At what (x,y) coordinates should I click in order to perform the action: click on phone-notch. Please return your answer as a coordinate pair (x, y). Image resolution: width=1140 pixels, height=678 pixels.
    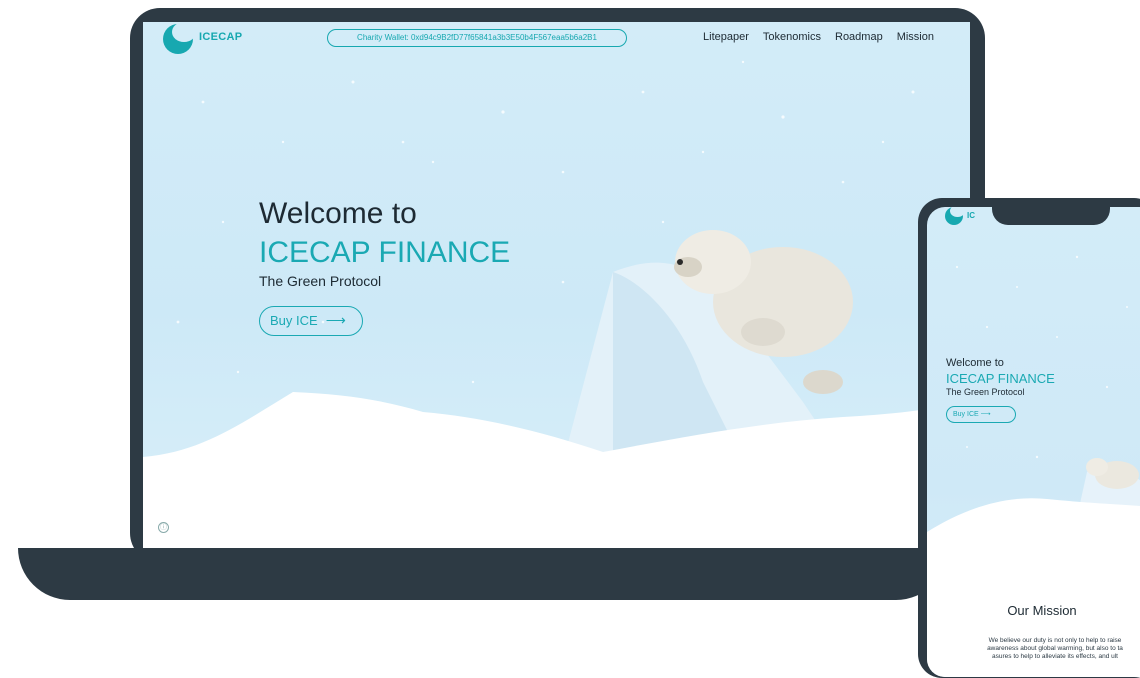
    Looking at the image, I should click on (1051, 216).